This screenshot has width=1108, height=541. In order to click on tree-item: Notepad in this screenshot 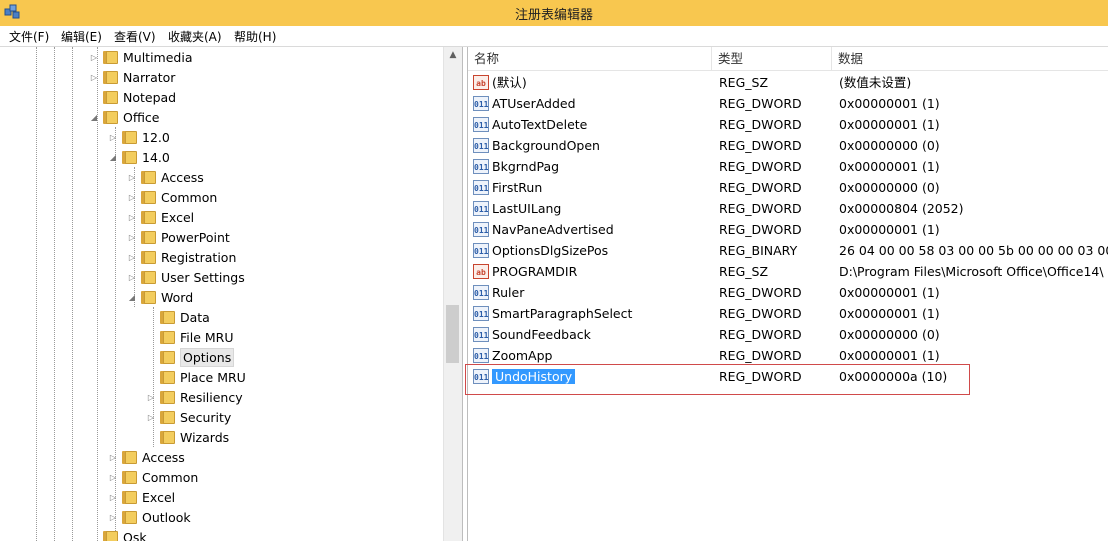, I will do `click(220, 98)`.